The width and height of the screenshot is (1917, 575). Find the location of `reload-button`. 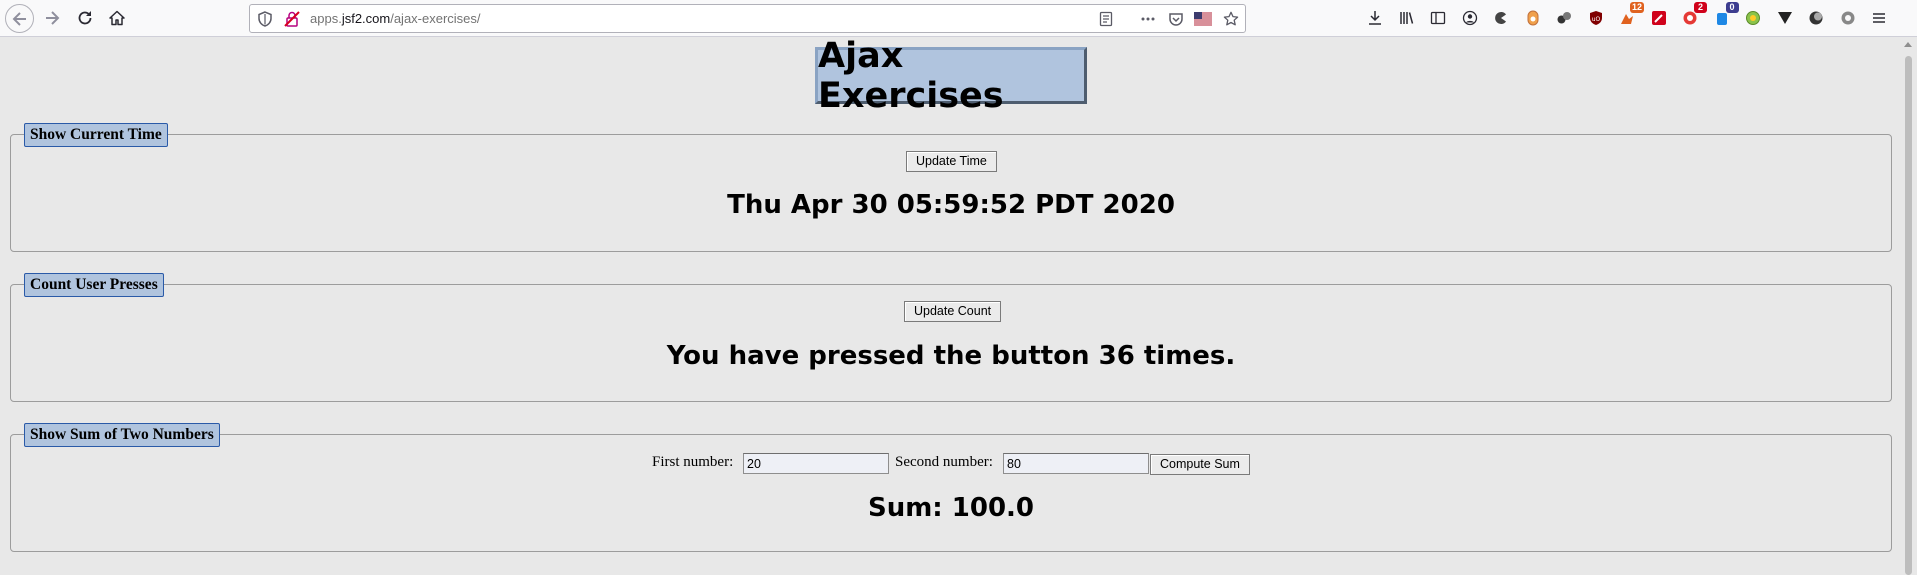

reload-button is located at coordinates (85, 18).